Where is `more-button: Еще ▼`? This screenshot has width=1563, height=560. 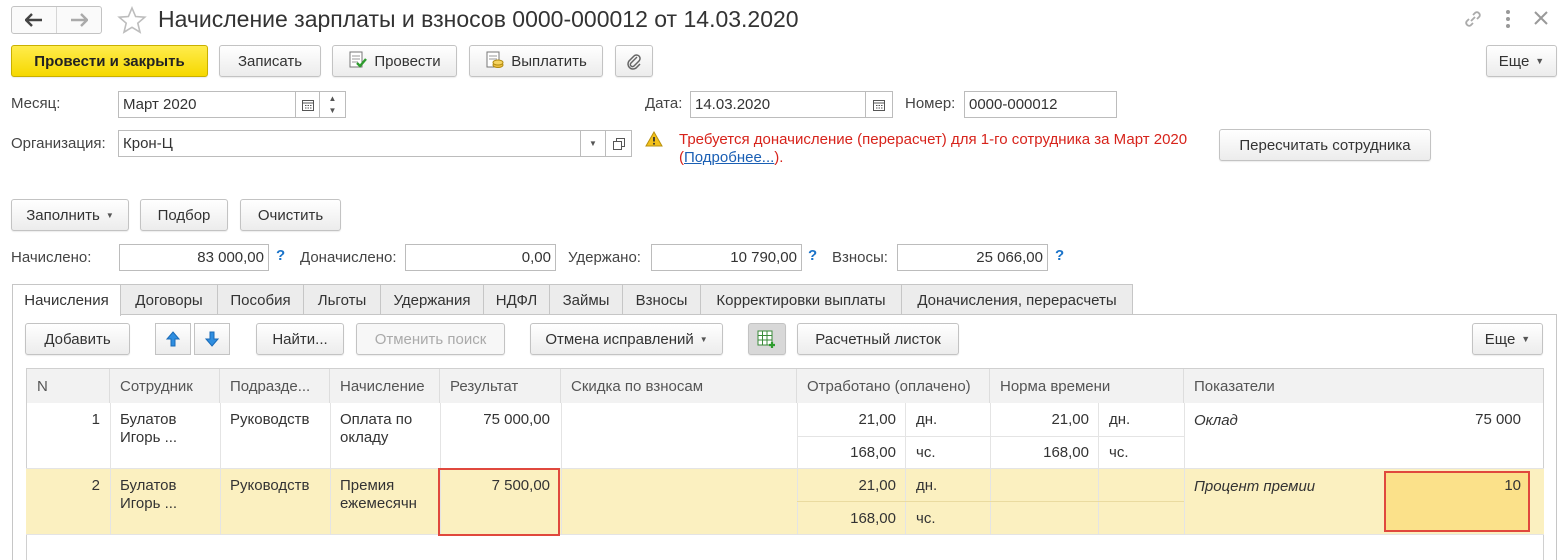
more-button: Еще ▼ is located at coordinates (1521, 61).